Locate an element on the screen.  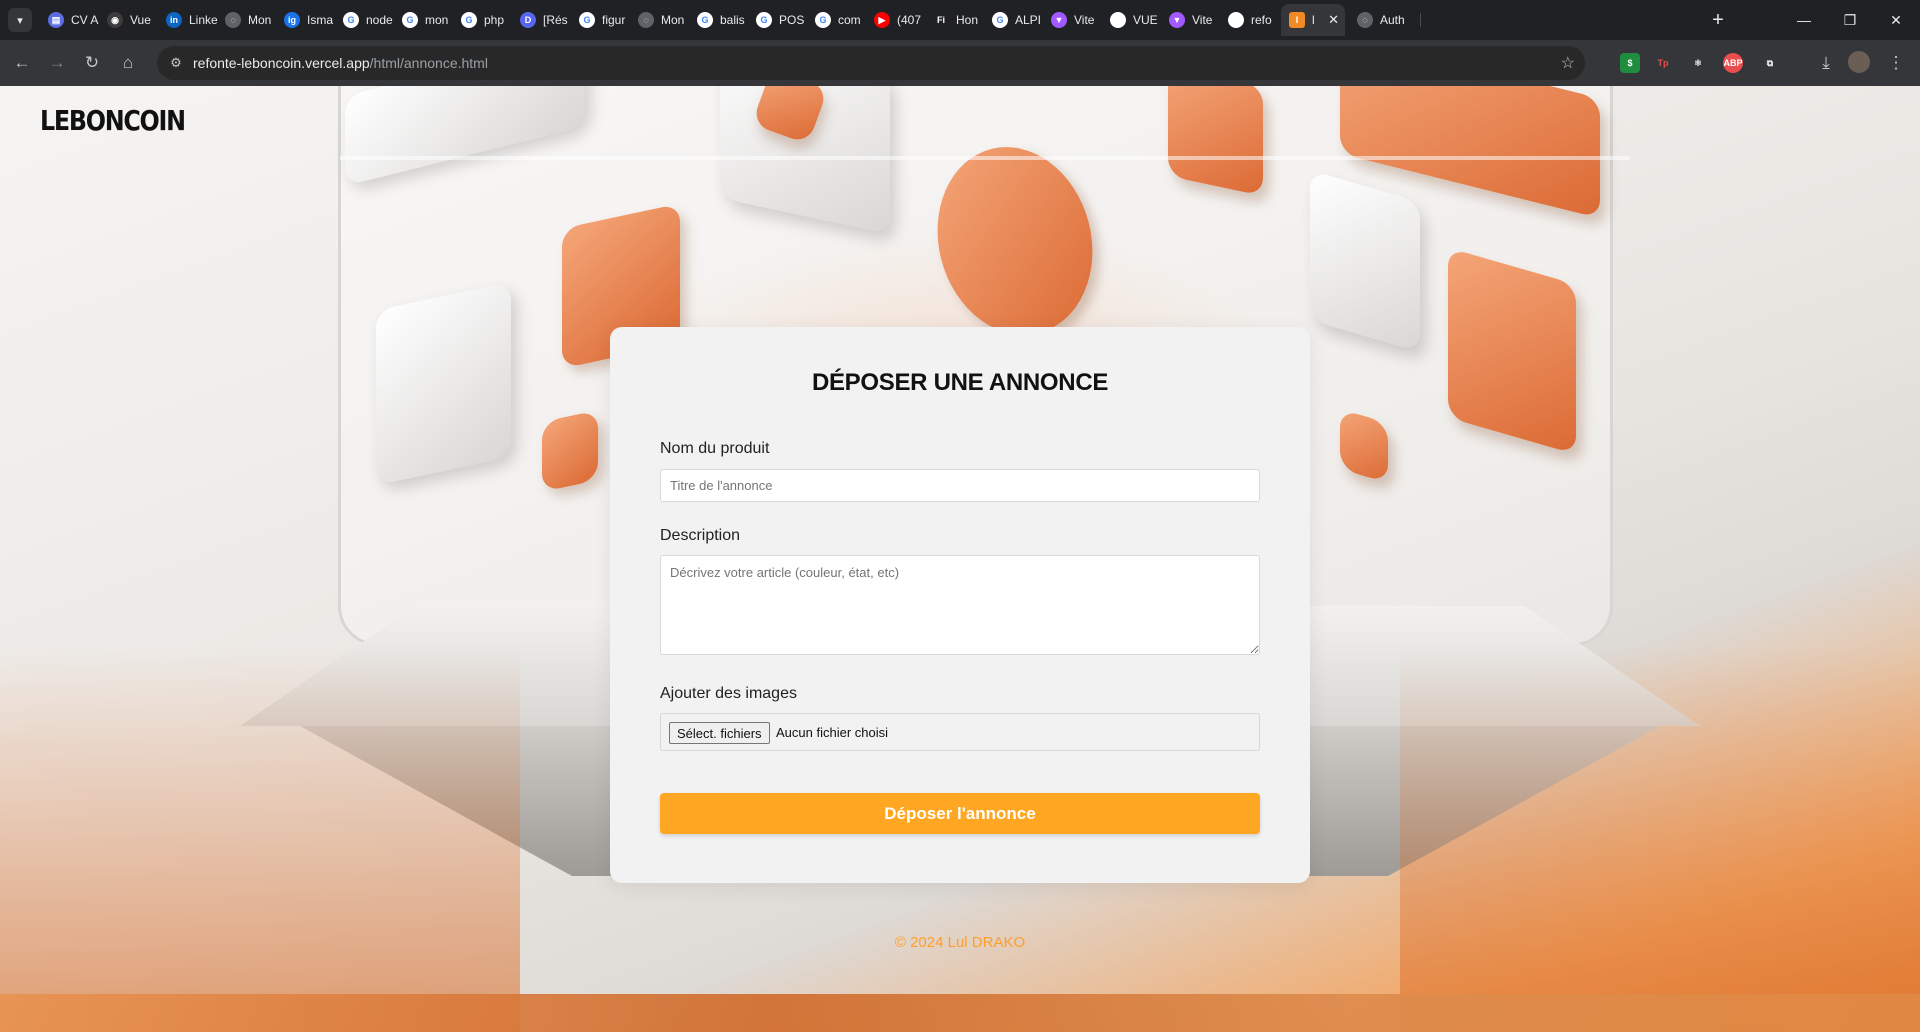
forward-arrow-icon: → is located at coordinates (57, 63).